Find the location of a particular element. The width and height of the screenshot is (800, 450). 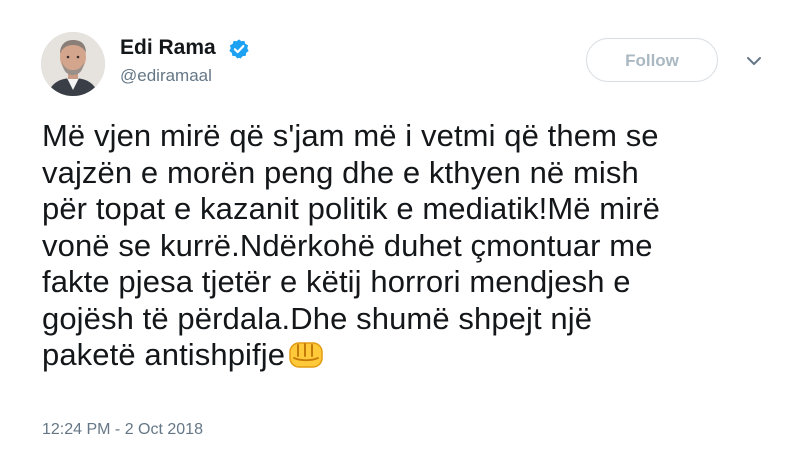

verified-badge-icon is located at coordinates (239, 49).